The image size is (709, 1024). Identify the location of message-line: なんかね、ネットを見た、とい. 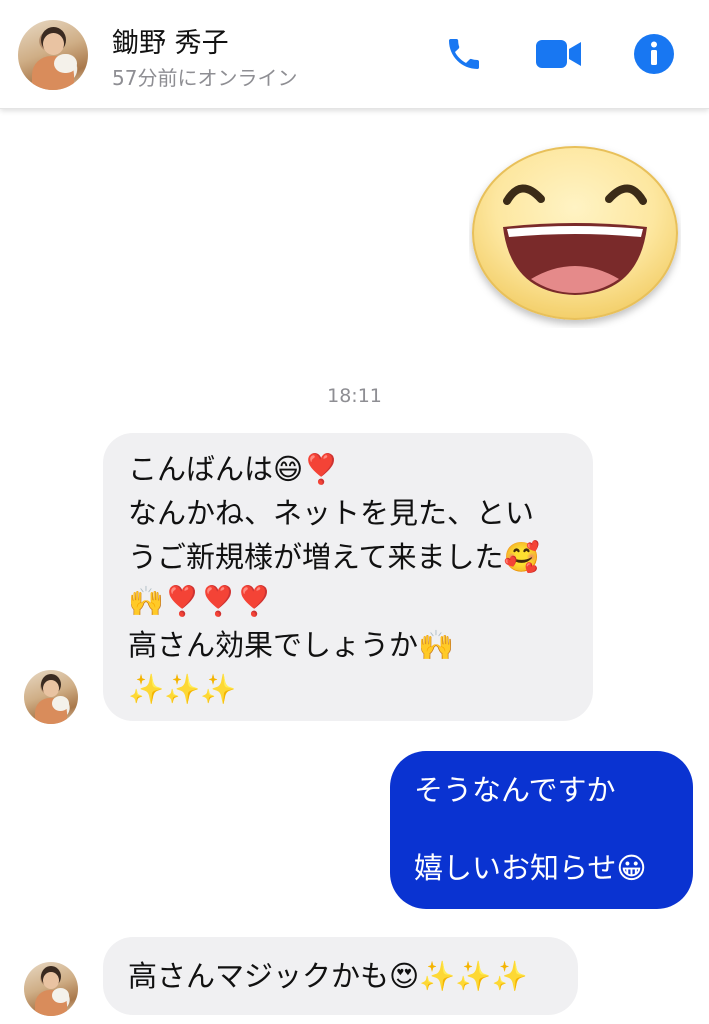
(331, 513).